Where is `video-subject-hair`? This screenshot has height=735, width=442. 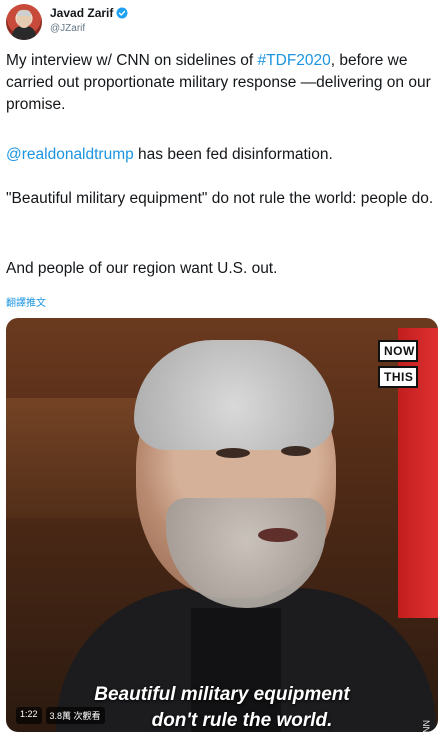
video-subject-hair is located at coordinates (234, 395).